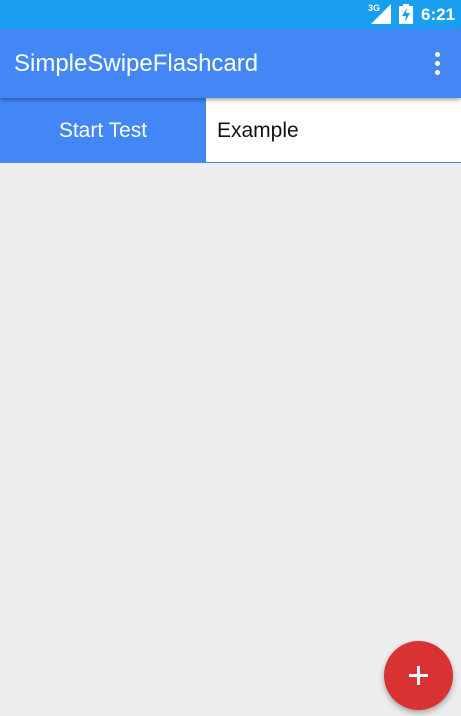 This screenshot has height=716, width=461. Describe the element at coordinates (333, 130) in the screenshot. I see `deck-name-field: Example` at that location.